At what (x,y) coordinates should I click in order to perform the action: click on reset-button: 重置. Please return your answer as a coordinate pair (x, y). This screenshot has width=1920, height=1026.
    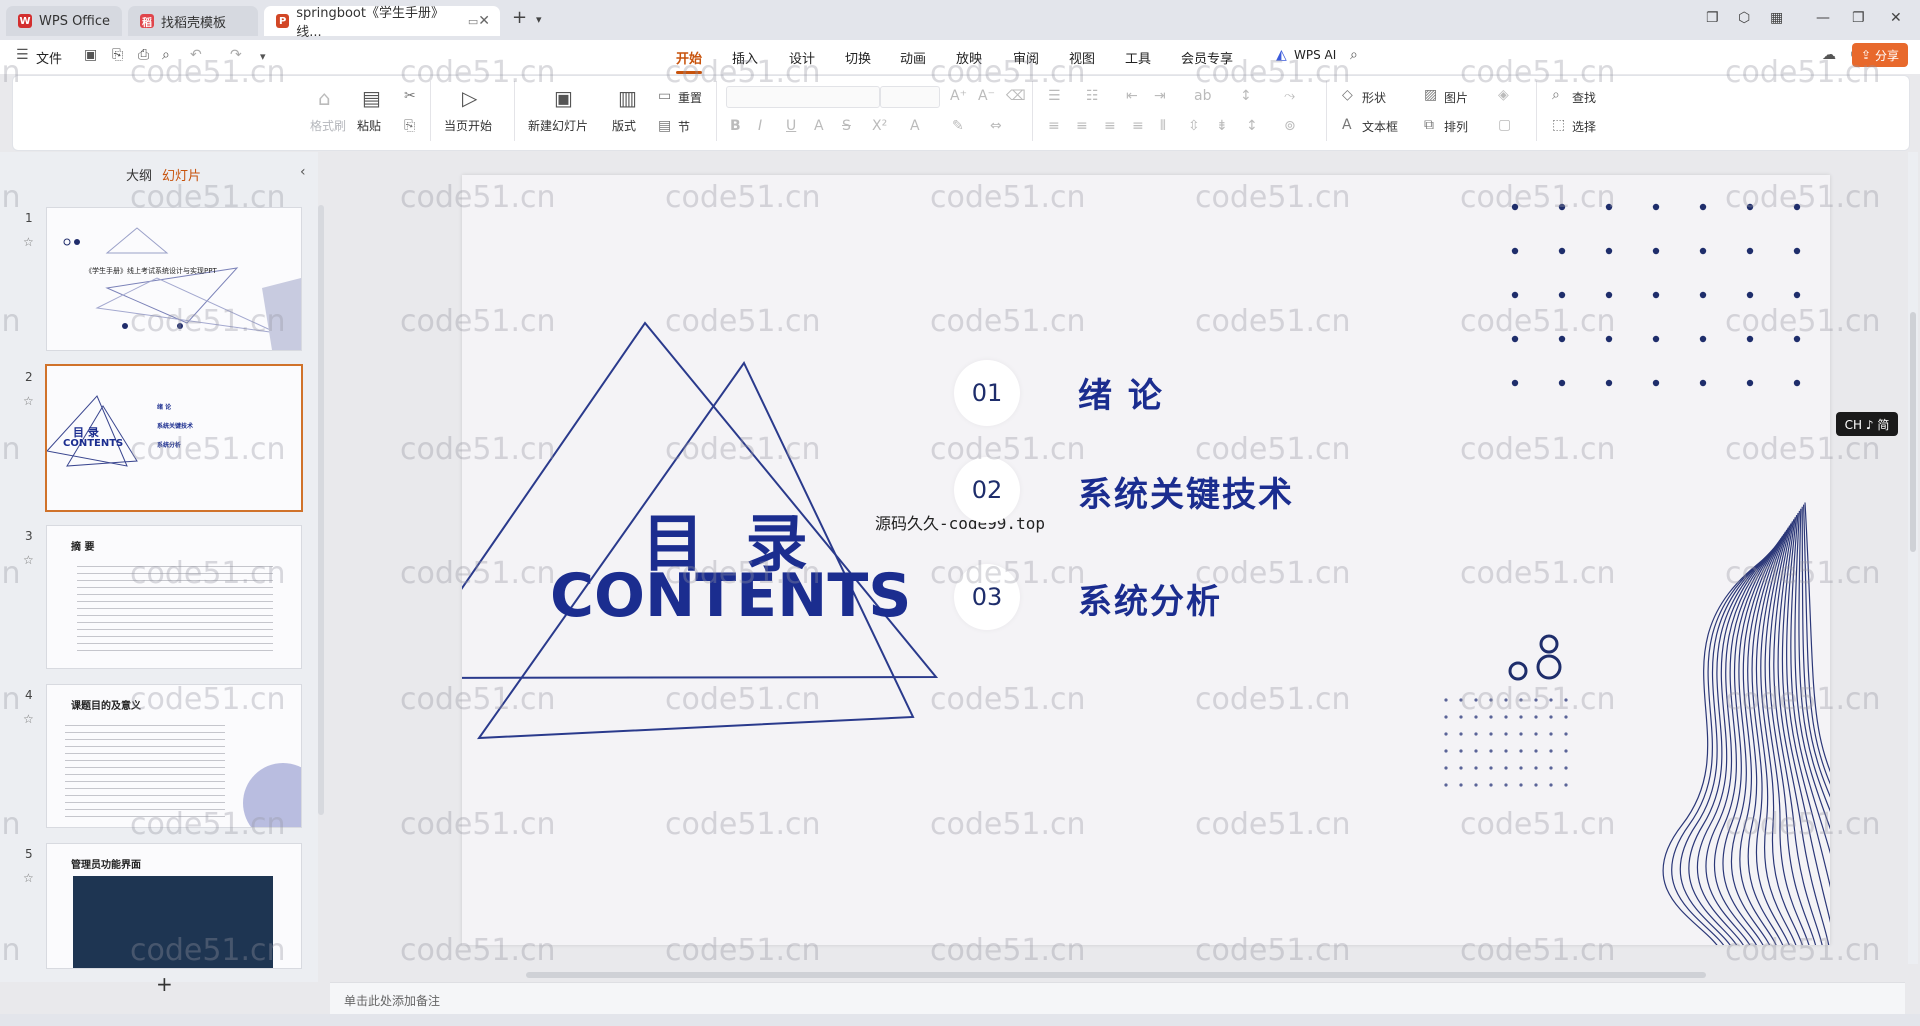
    Looking at the image, I should click on (690, 97).